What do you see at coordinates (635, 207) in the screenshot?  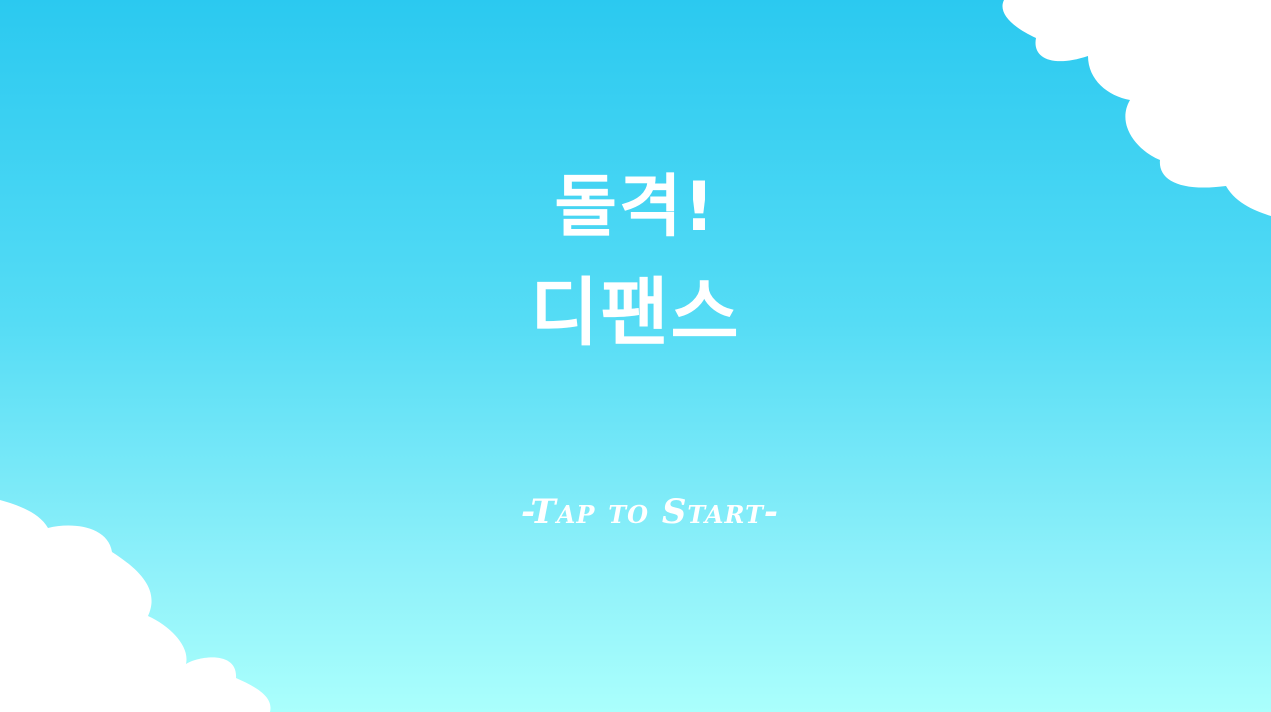 I see `game-title-line1: 돌격!` at bounding box center [635, 207].